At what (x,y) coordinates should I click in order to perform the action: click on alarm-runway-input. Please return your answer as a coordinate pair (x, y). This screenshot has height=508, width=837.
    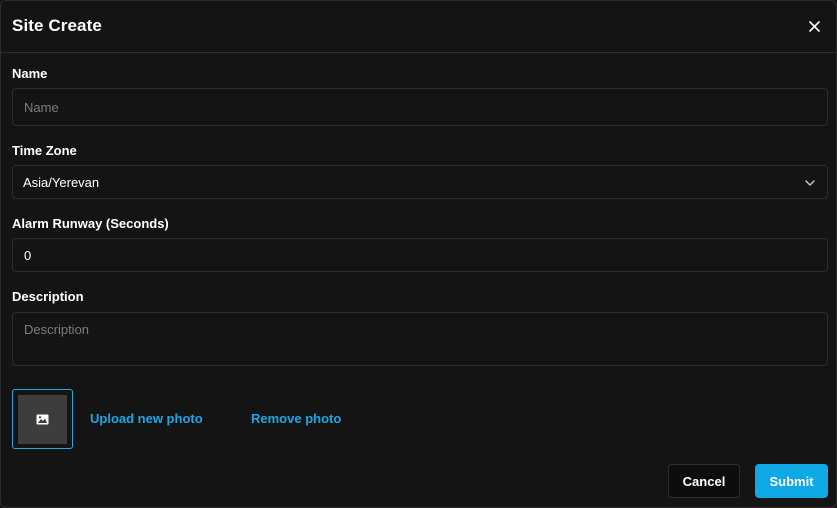
    Looking at the image, I should click on (420, 255).